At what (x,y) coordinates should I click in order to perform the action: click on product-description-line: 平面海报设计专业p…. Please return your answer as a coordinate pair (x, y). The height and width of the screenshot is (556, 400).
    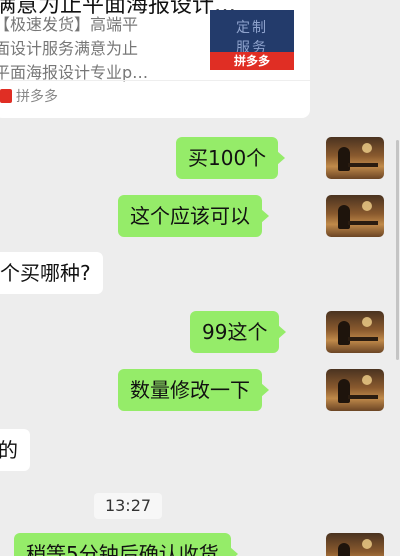
    Looking at the image, I should click on (74, 72).